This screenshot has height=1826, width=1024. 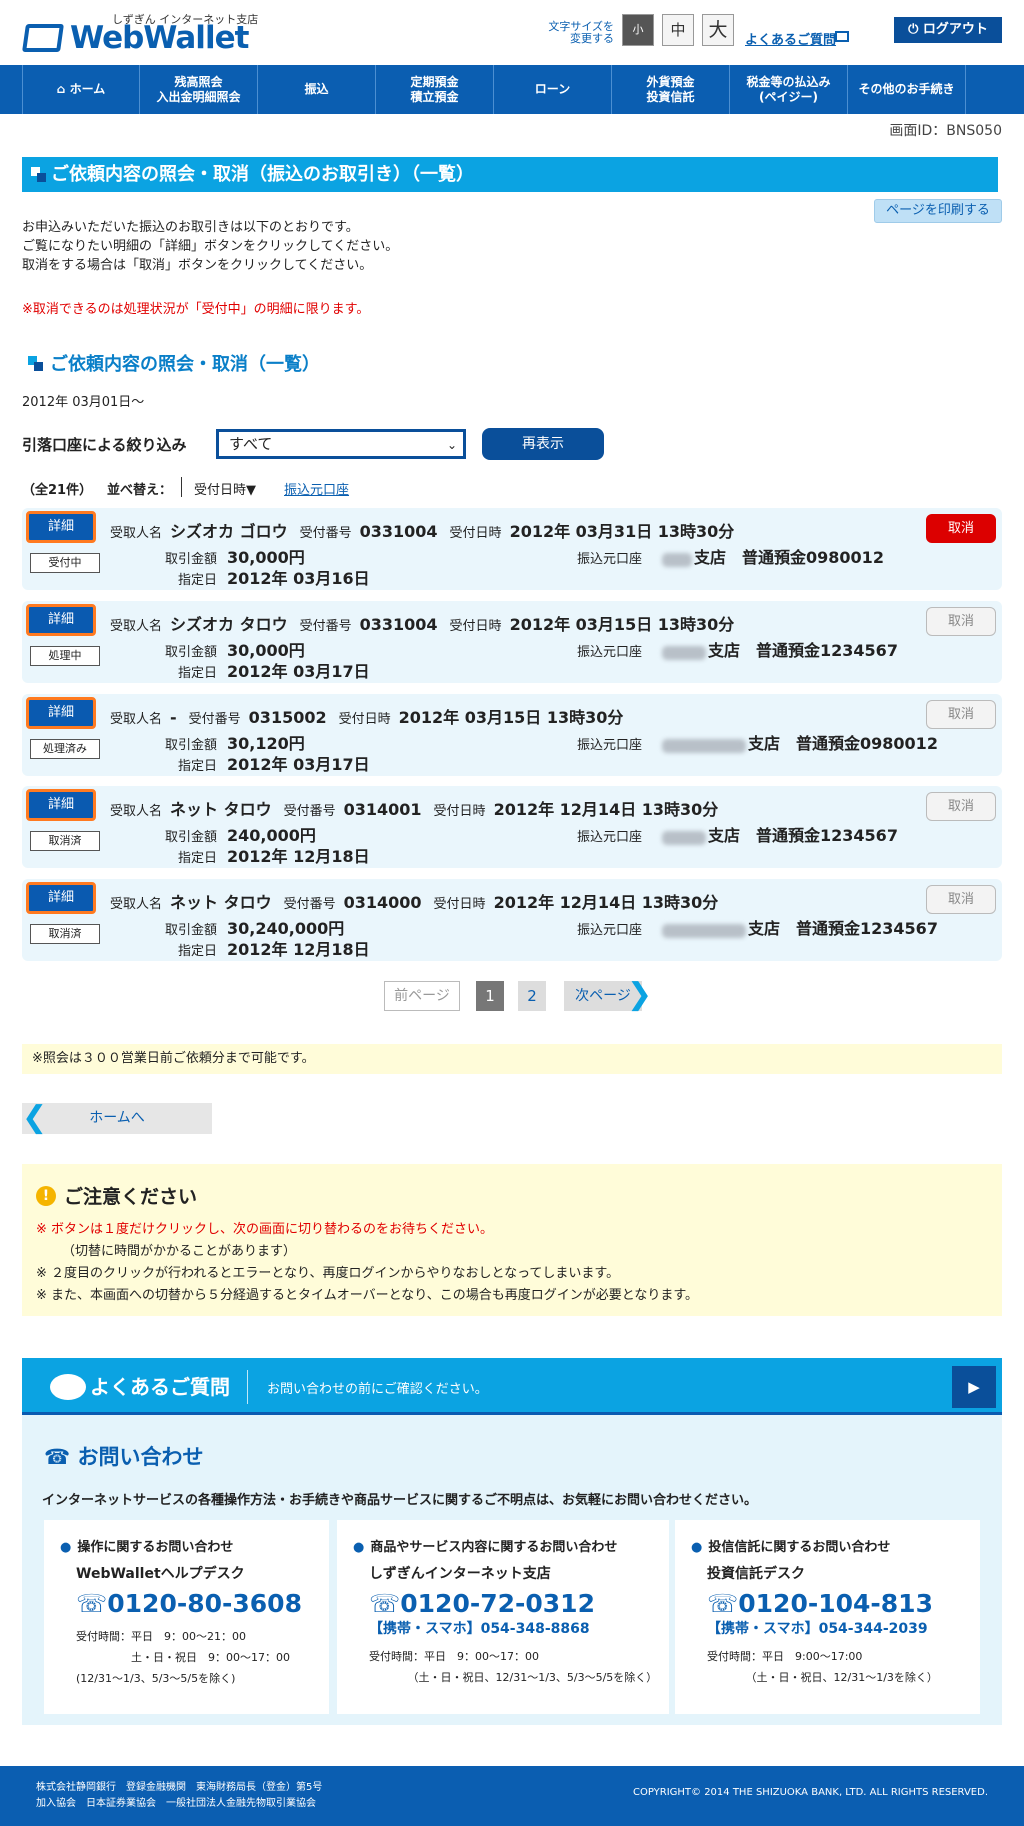 I want to click on contact-box-name: WebWalletヘルプデスク, so click(x=160, y=1574).